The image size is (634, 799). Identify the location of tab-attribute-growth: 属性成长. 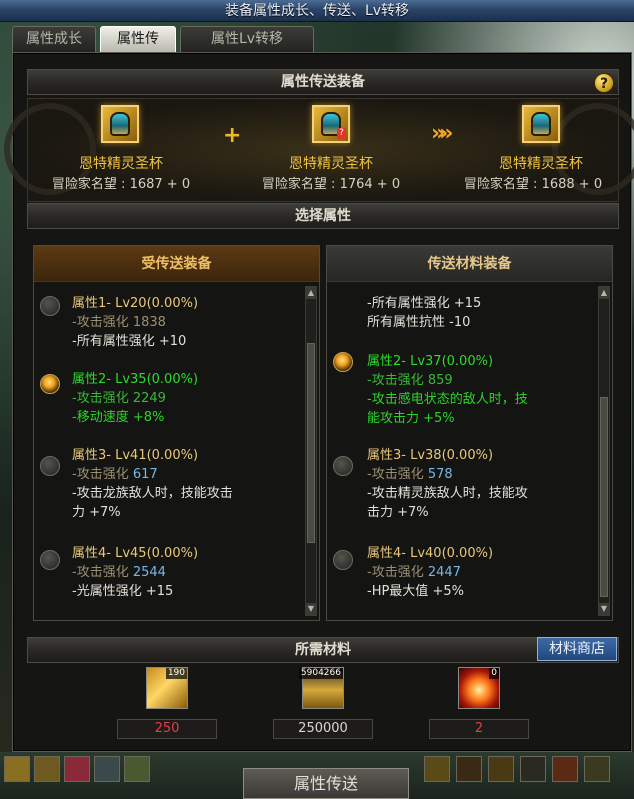
(54, 39).